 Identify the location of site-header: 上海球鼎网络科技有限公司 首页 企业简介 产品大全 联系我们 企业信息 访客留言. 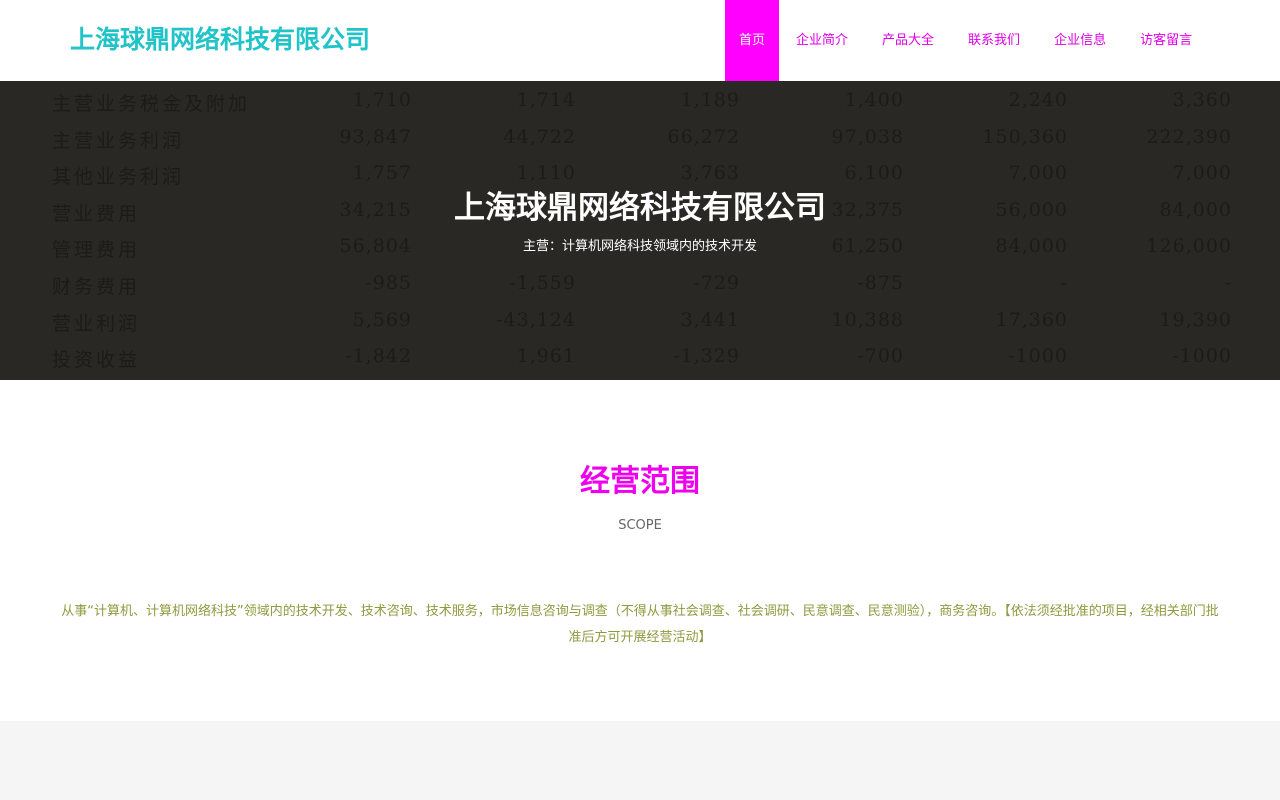
(640, 40).